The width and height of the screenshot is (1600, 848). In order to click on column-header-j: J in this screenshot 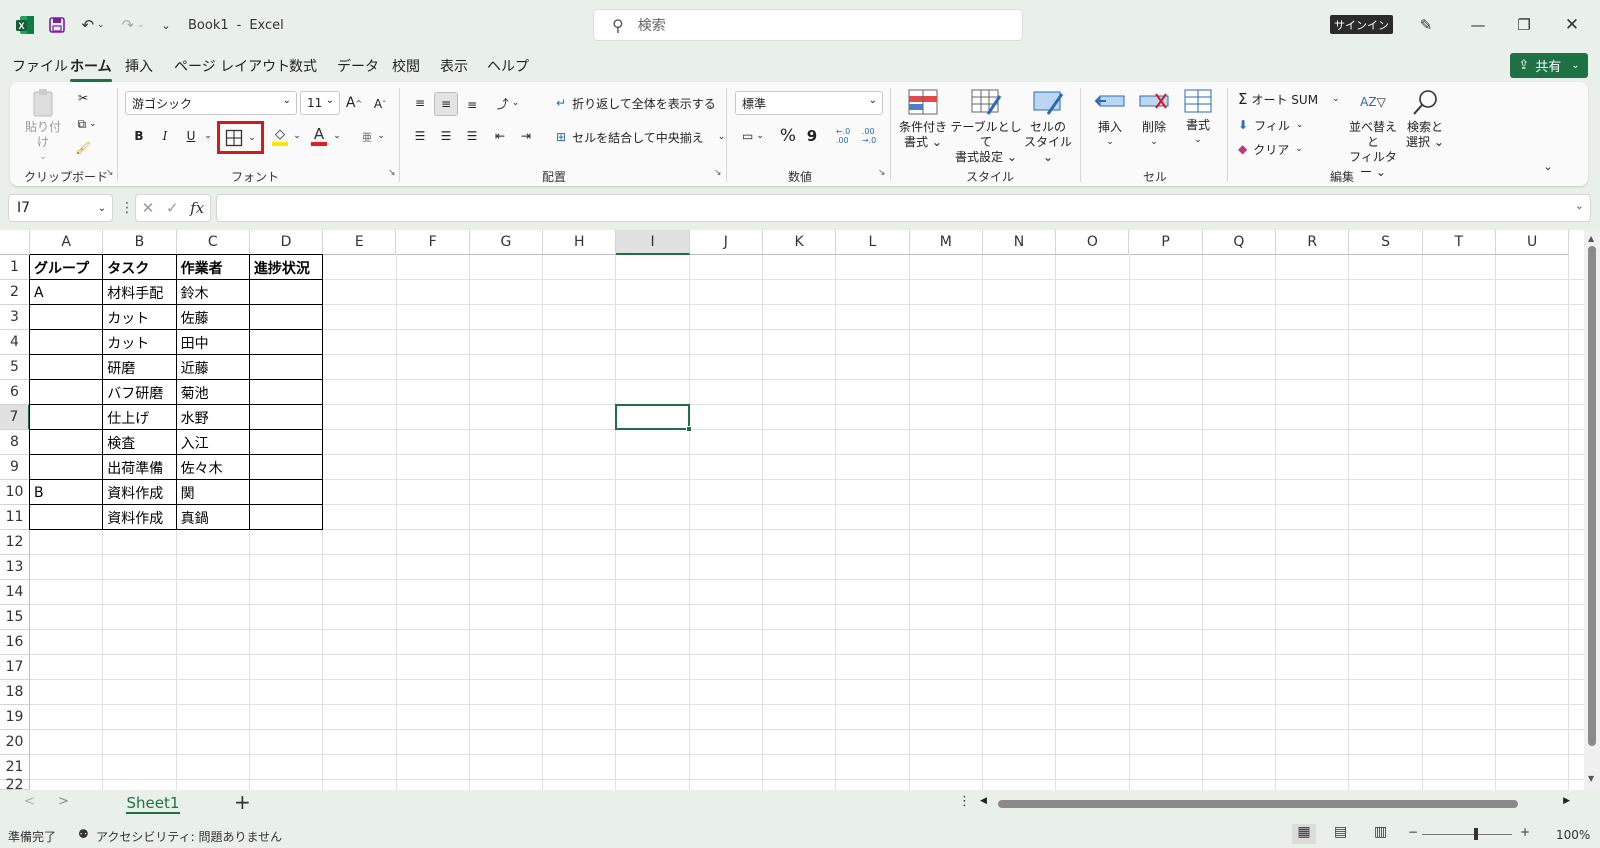, I will do `click(726, 242)`.